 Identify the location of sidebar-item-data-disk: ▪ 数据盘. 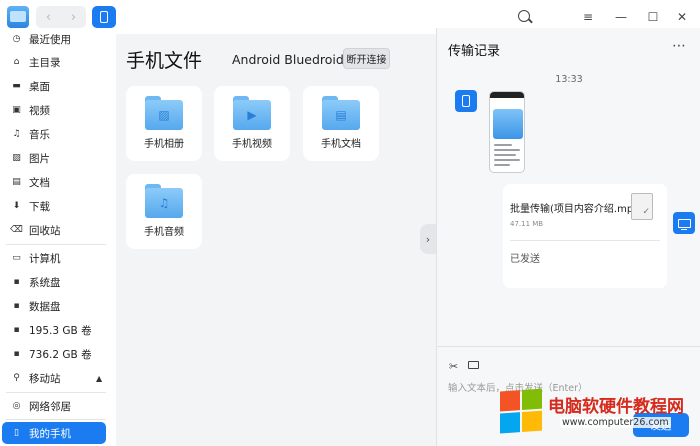
(54, 306).